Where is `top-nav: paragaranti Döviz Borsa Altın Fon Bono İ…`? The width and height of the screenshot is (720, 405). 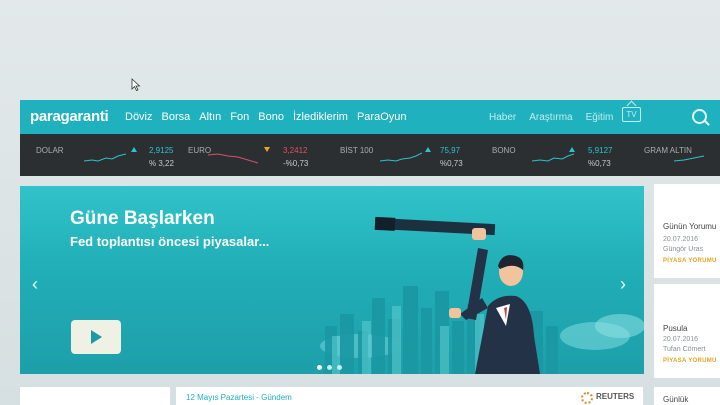
top-nav: paragaranti Döviz Borsa Altın Fon Bono İ… is located at coordinates (370, 117).